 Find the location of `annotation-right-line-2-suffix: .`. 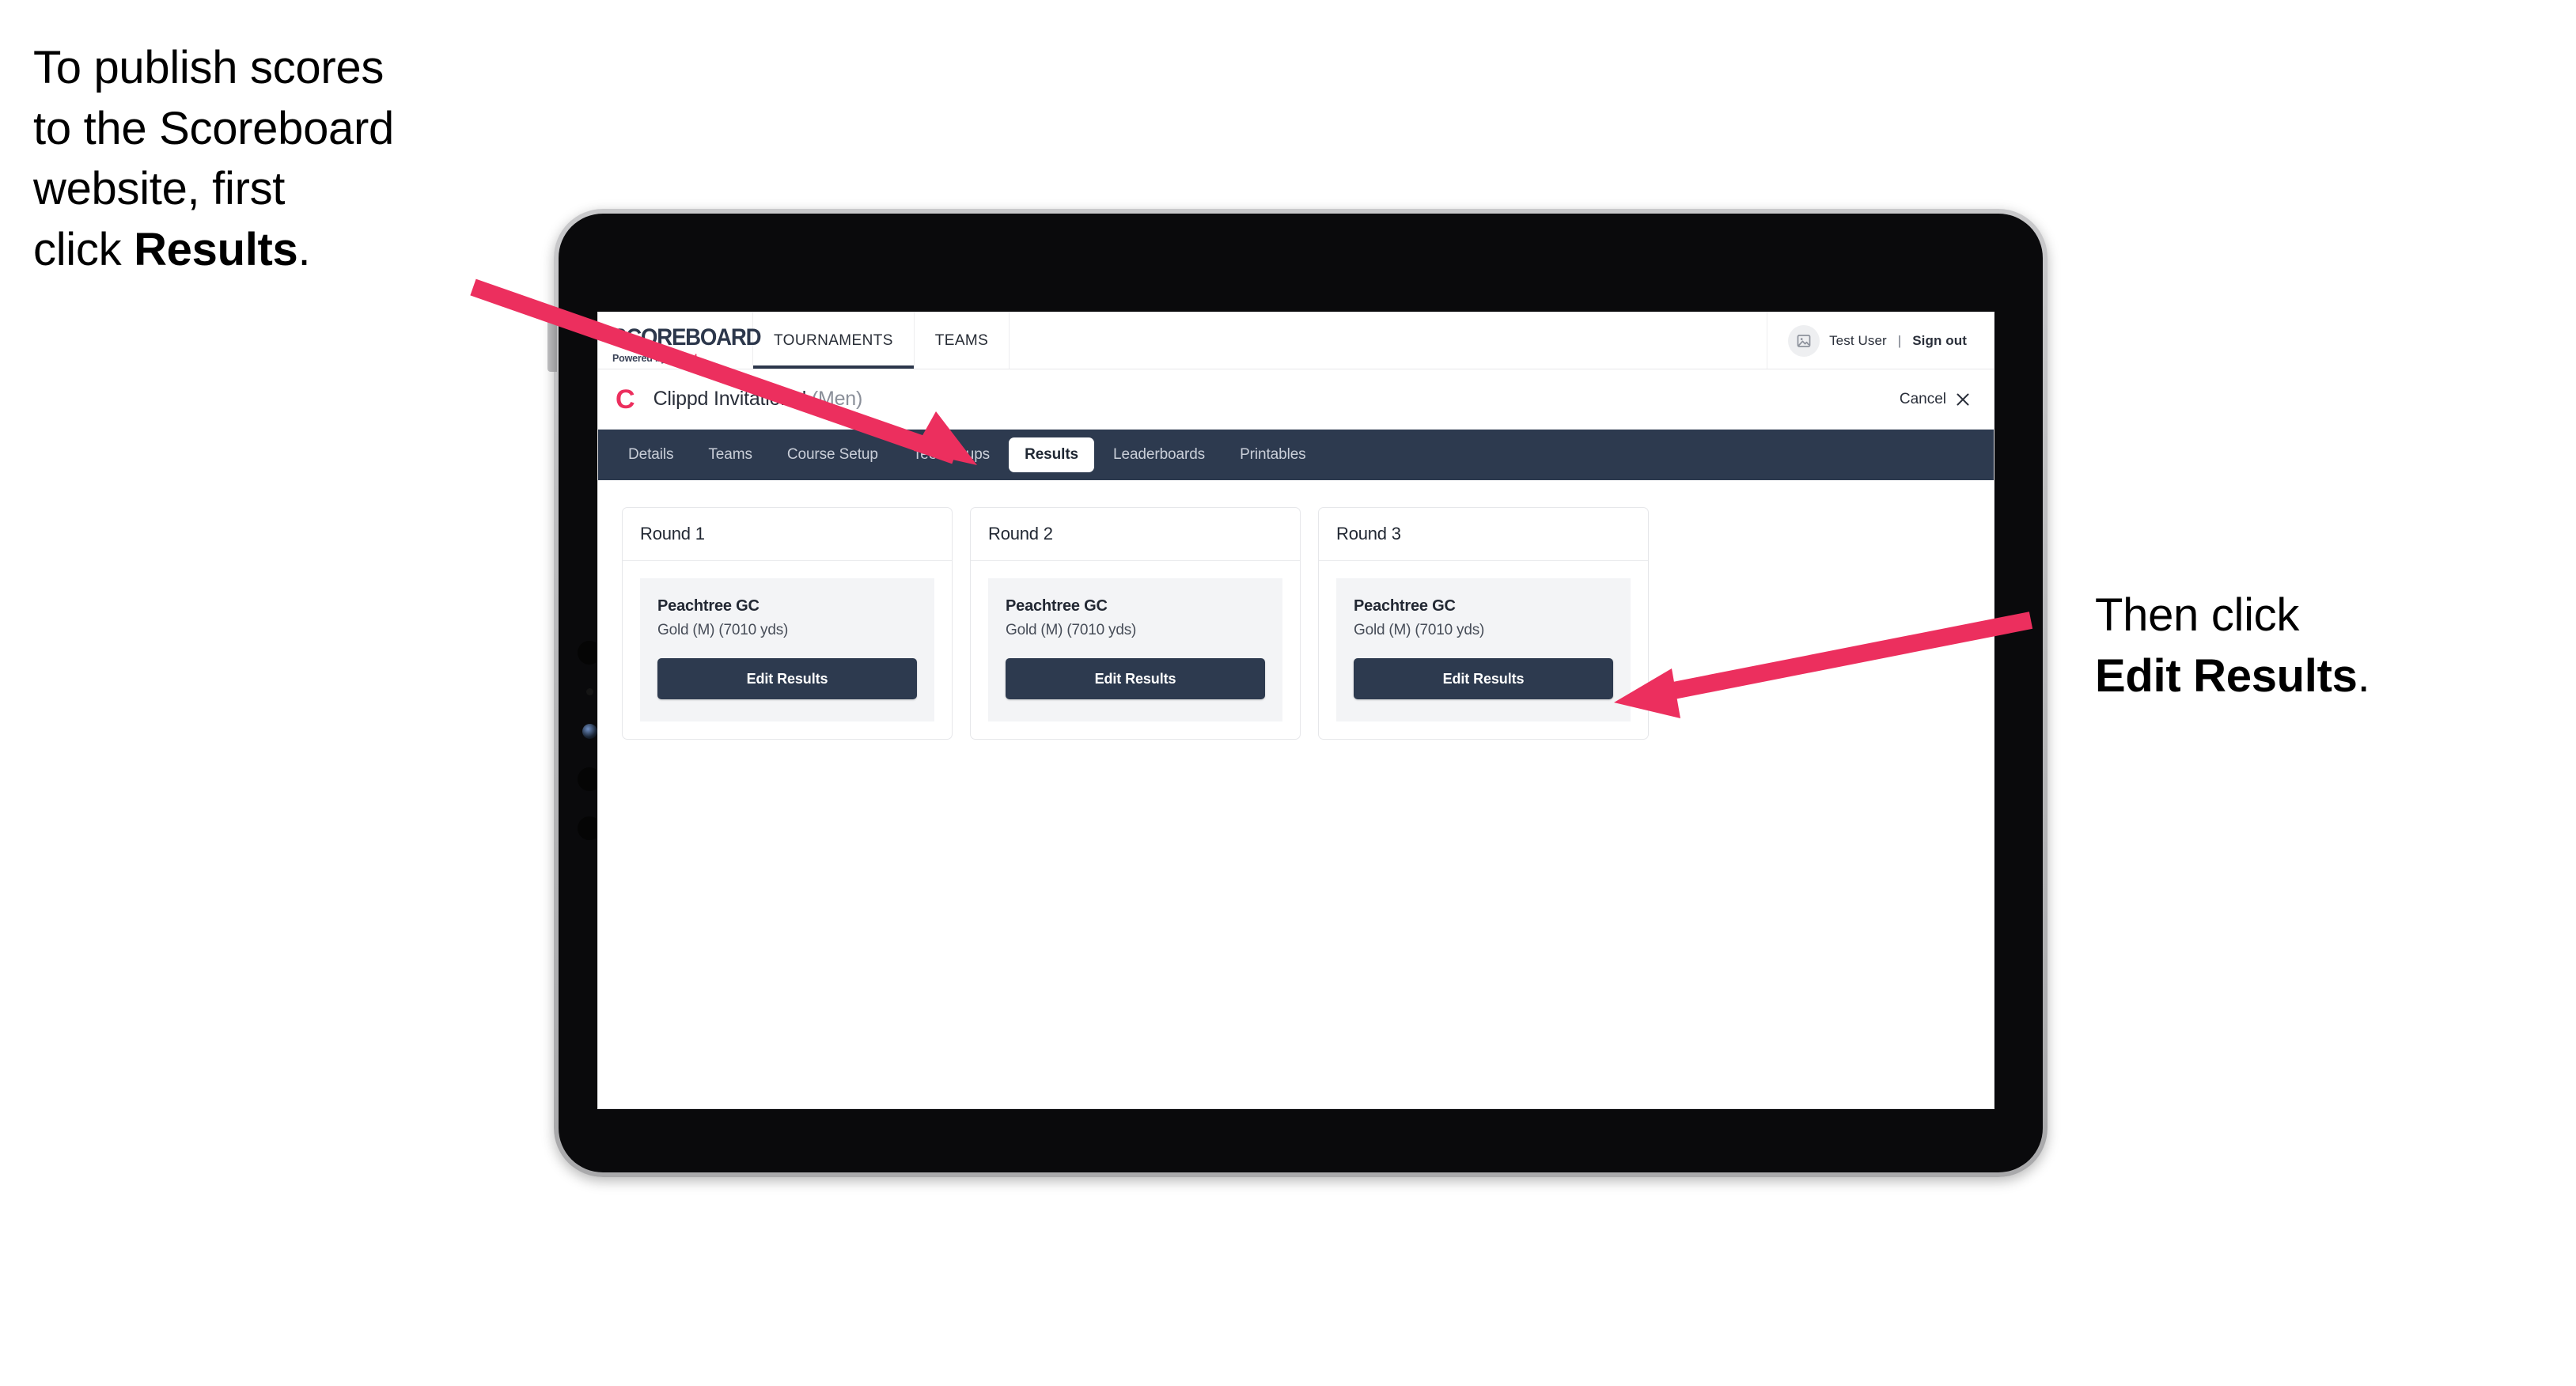

annotation-right-line-2-suffix: . is located at coordinates (2363, 675).